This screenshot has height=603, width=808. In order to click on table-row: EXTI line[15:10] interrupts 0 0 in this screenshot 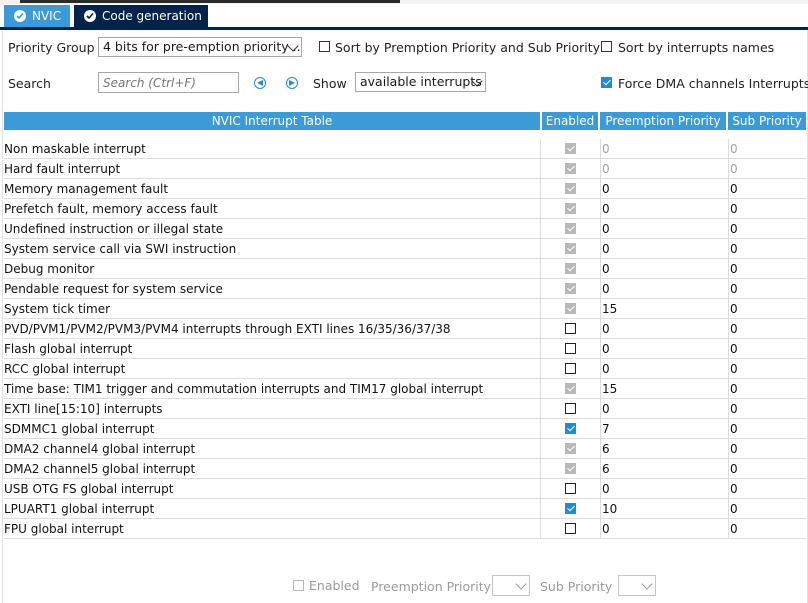, I will do `click(405, 409)`.